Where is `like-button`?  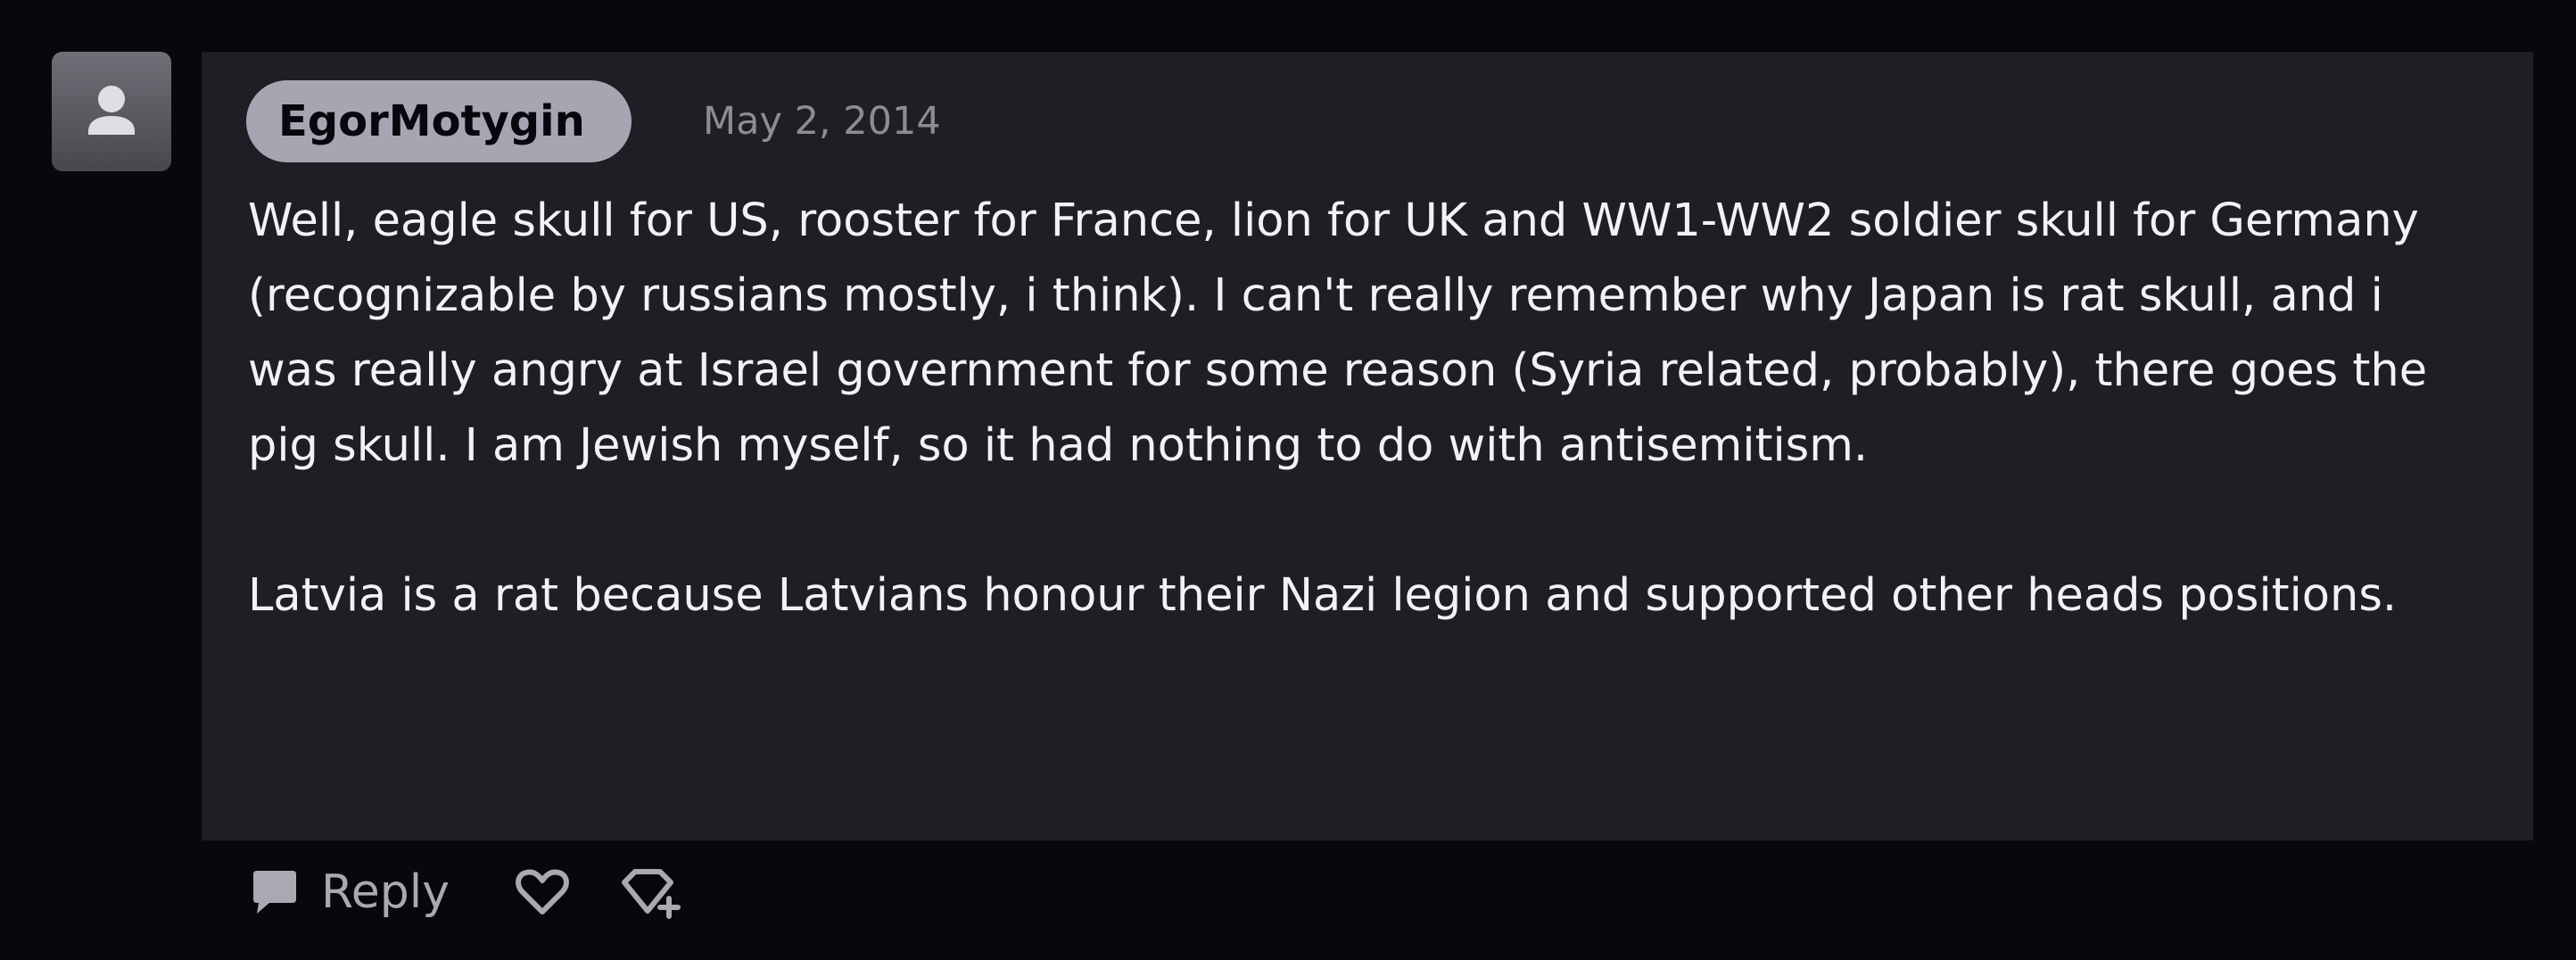 like-button is located at coordinates (543, 892).